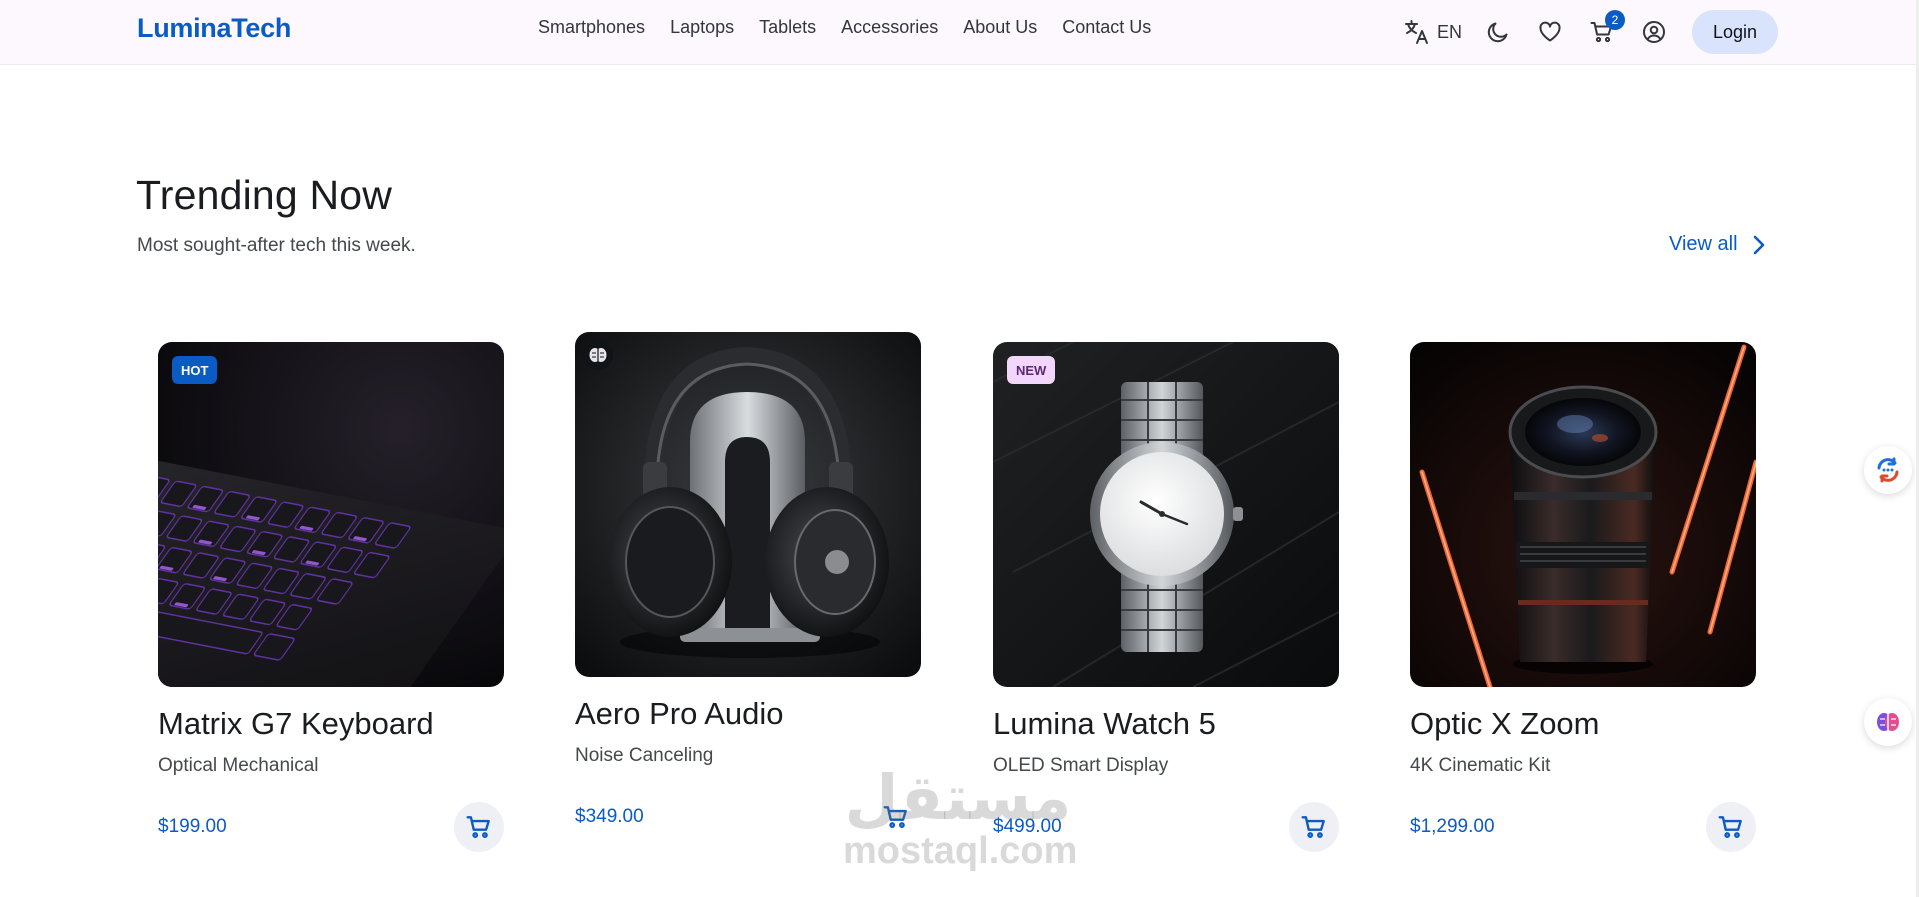 The height and width of the screenshot is (897, 1919). Describe the element at coordinates (1615, 20) in the screenshot. I see `cart-count-badge: 2` at that location.